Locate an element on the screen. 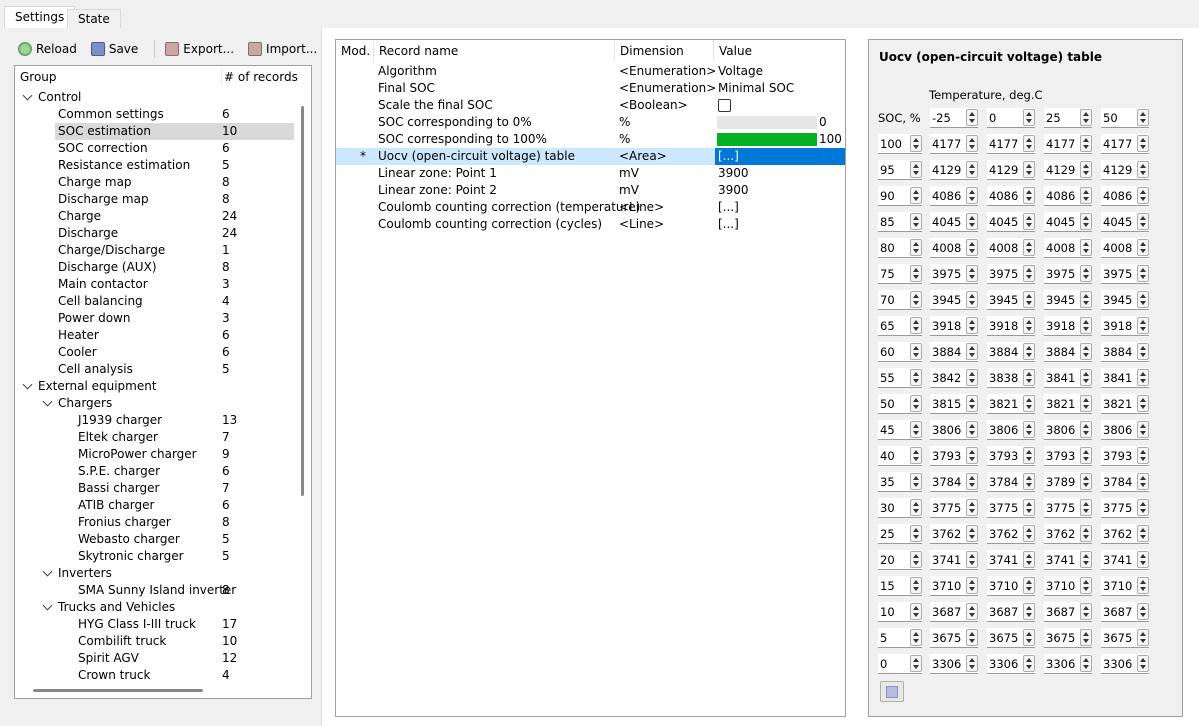  tree-item: Power down 3 is located at coordinates (155, 318).